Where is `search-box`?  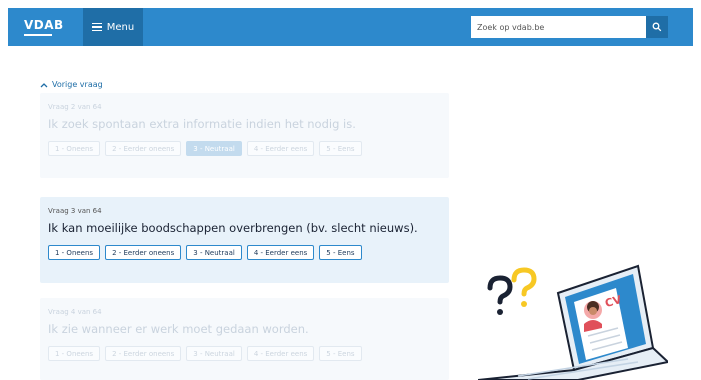
search-box is located at coordinates (571, 27).